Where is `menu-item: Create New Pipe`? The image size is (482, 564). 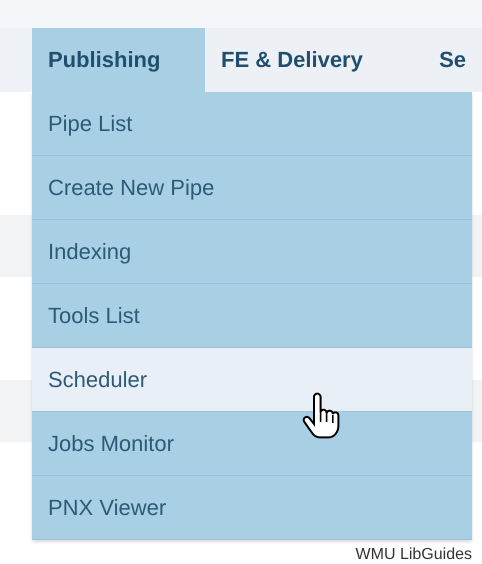 menu-item: Create New Pipe is located at coordinates (252, 188).